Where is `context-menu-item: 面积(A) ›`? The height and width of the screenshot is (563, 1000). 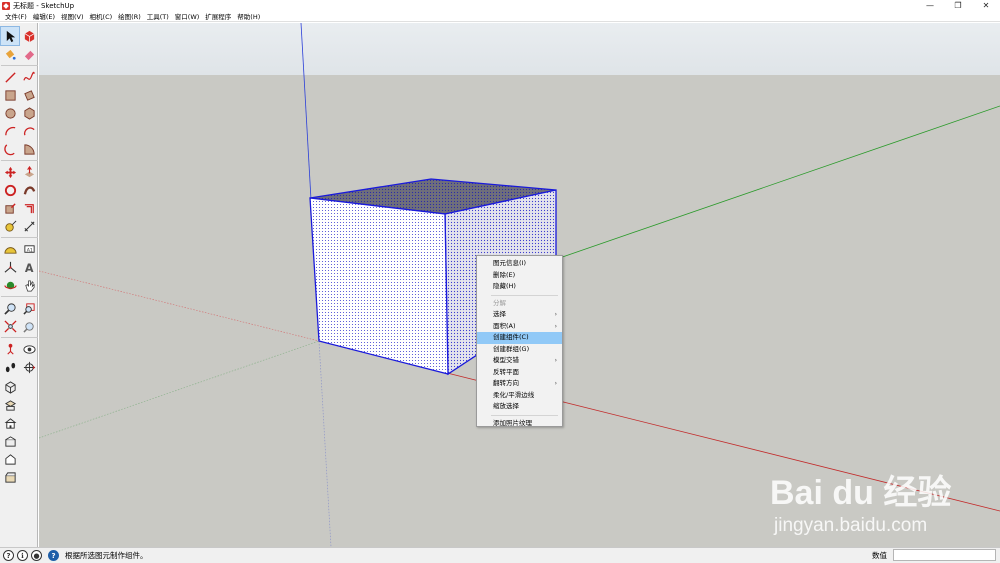 context-menu-item: 面积(A) › is located at coordinates (519, 327).